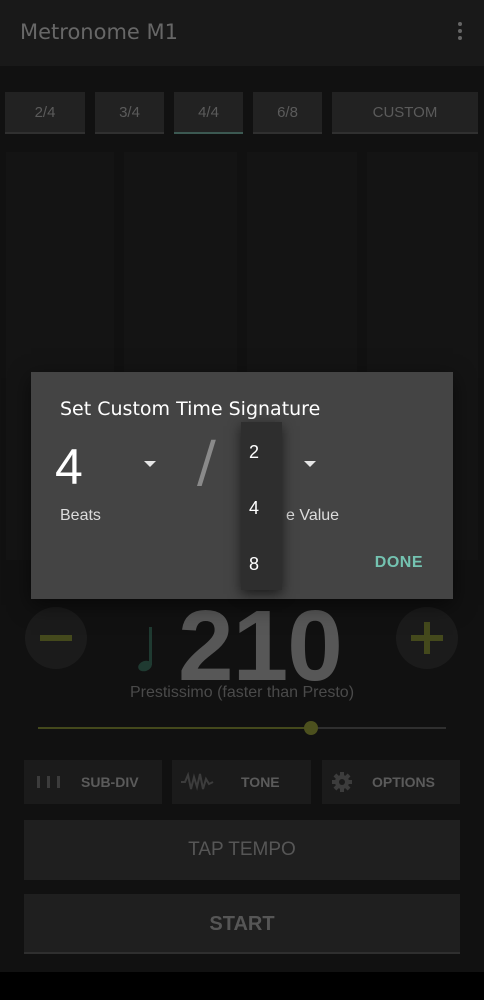  What do you see at coordinates (399, 563) in the screenshot?
I see `done-button: DONE` at bounding box center [399, 563].